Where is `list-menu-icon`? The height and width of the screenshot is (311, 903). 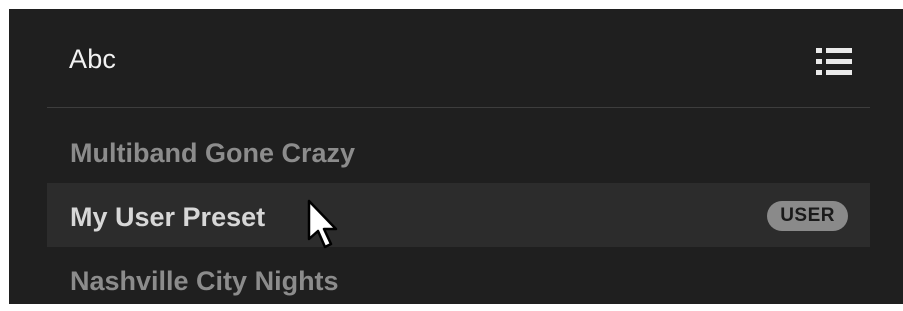
list-menu-icon is located at coordinates (834, 61).